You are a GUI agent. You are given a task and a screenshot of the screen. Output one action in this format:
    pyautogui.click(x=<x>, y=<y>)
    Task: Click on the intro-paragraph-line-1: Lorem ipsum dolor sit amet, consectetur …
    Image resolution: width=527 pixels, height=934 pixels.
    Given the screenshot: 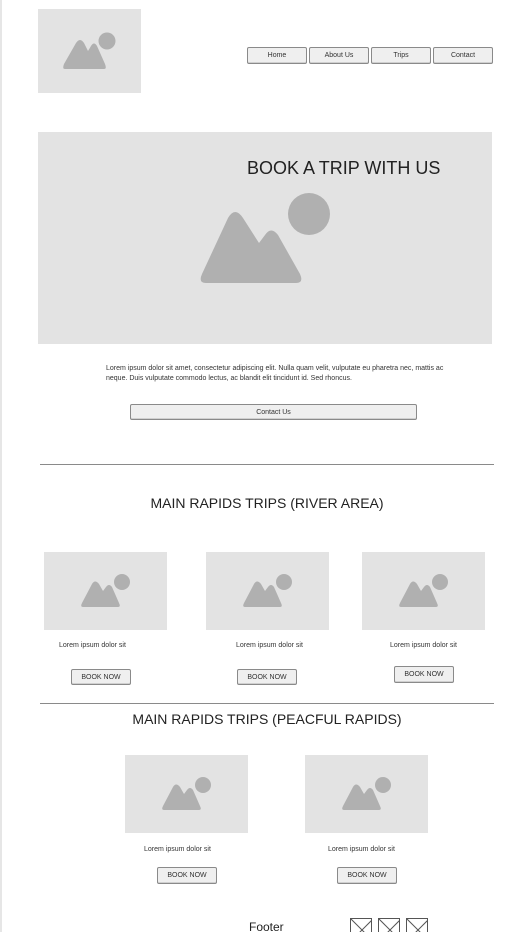 What is the action you would take?
    pyautogui.click(x=275, y=368)
    